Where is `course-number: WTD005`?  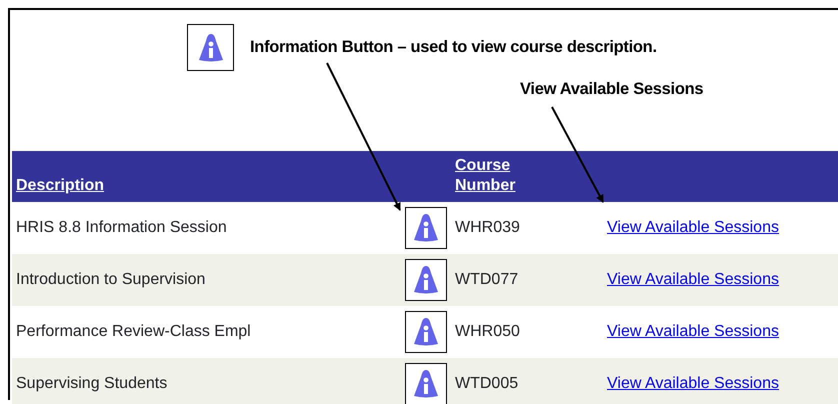
course-number: WTD005 is located at coordinates (486, 383).